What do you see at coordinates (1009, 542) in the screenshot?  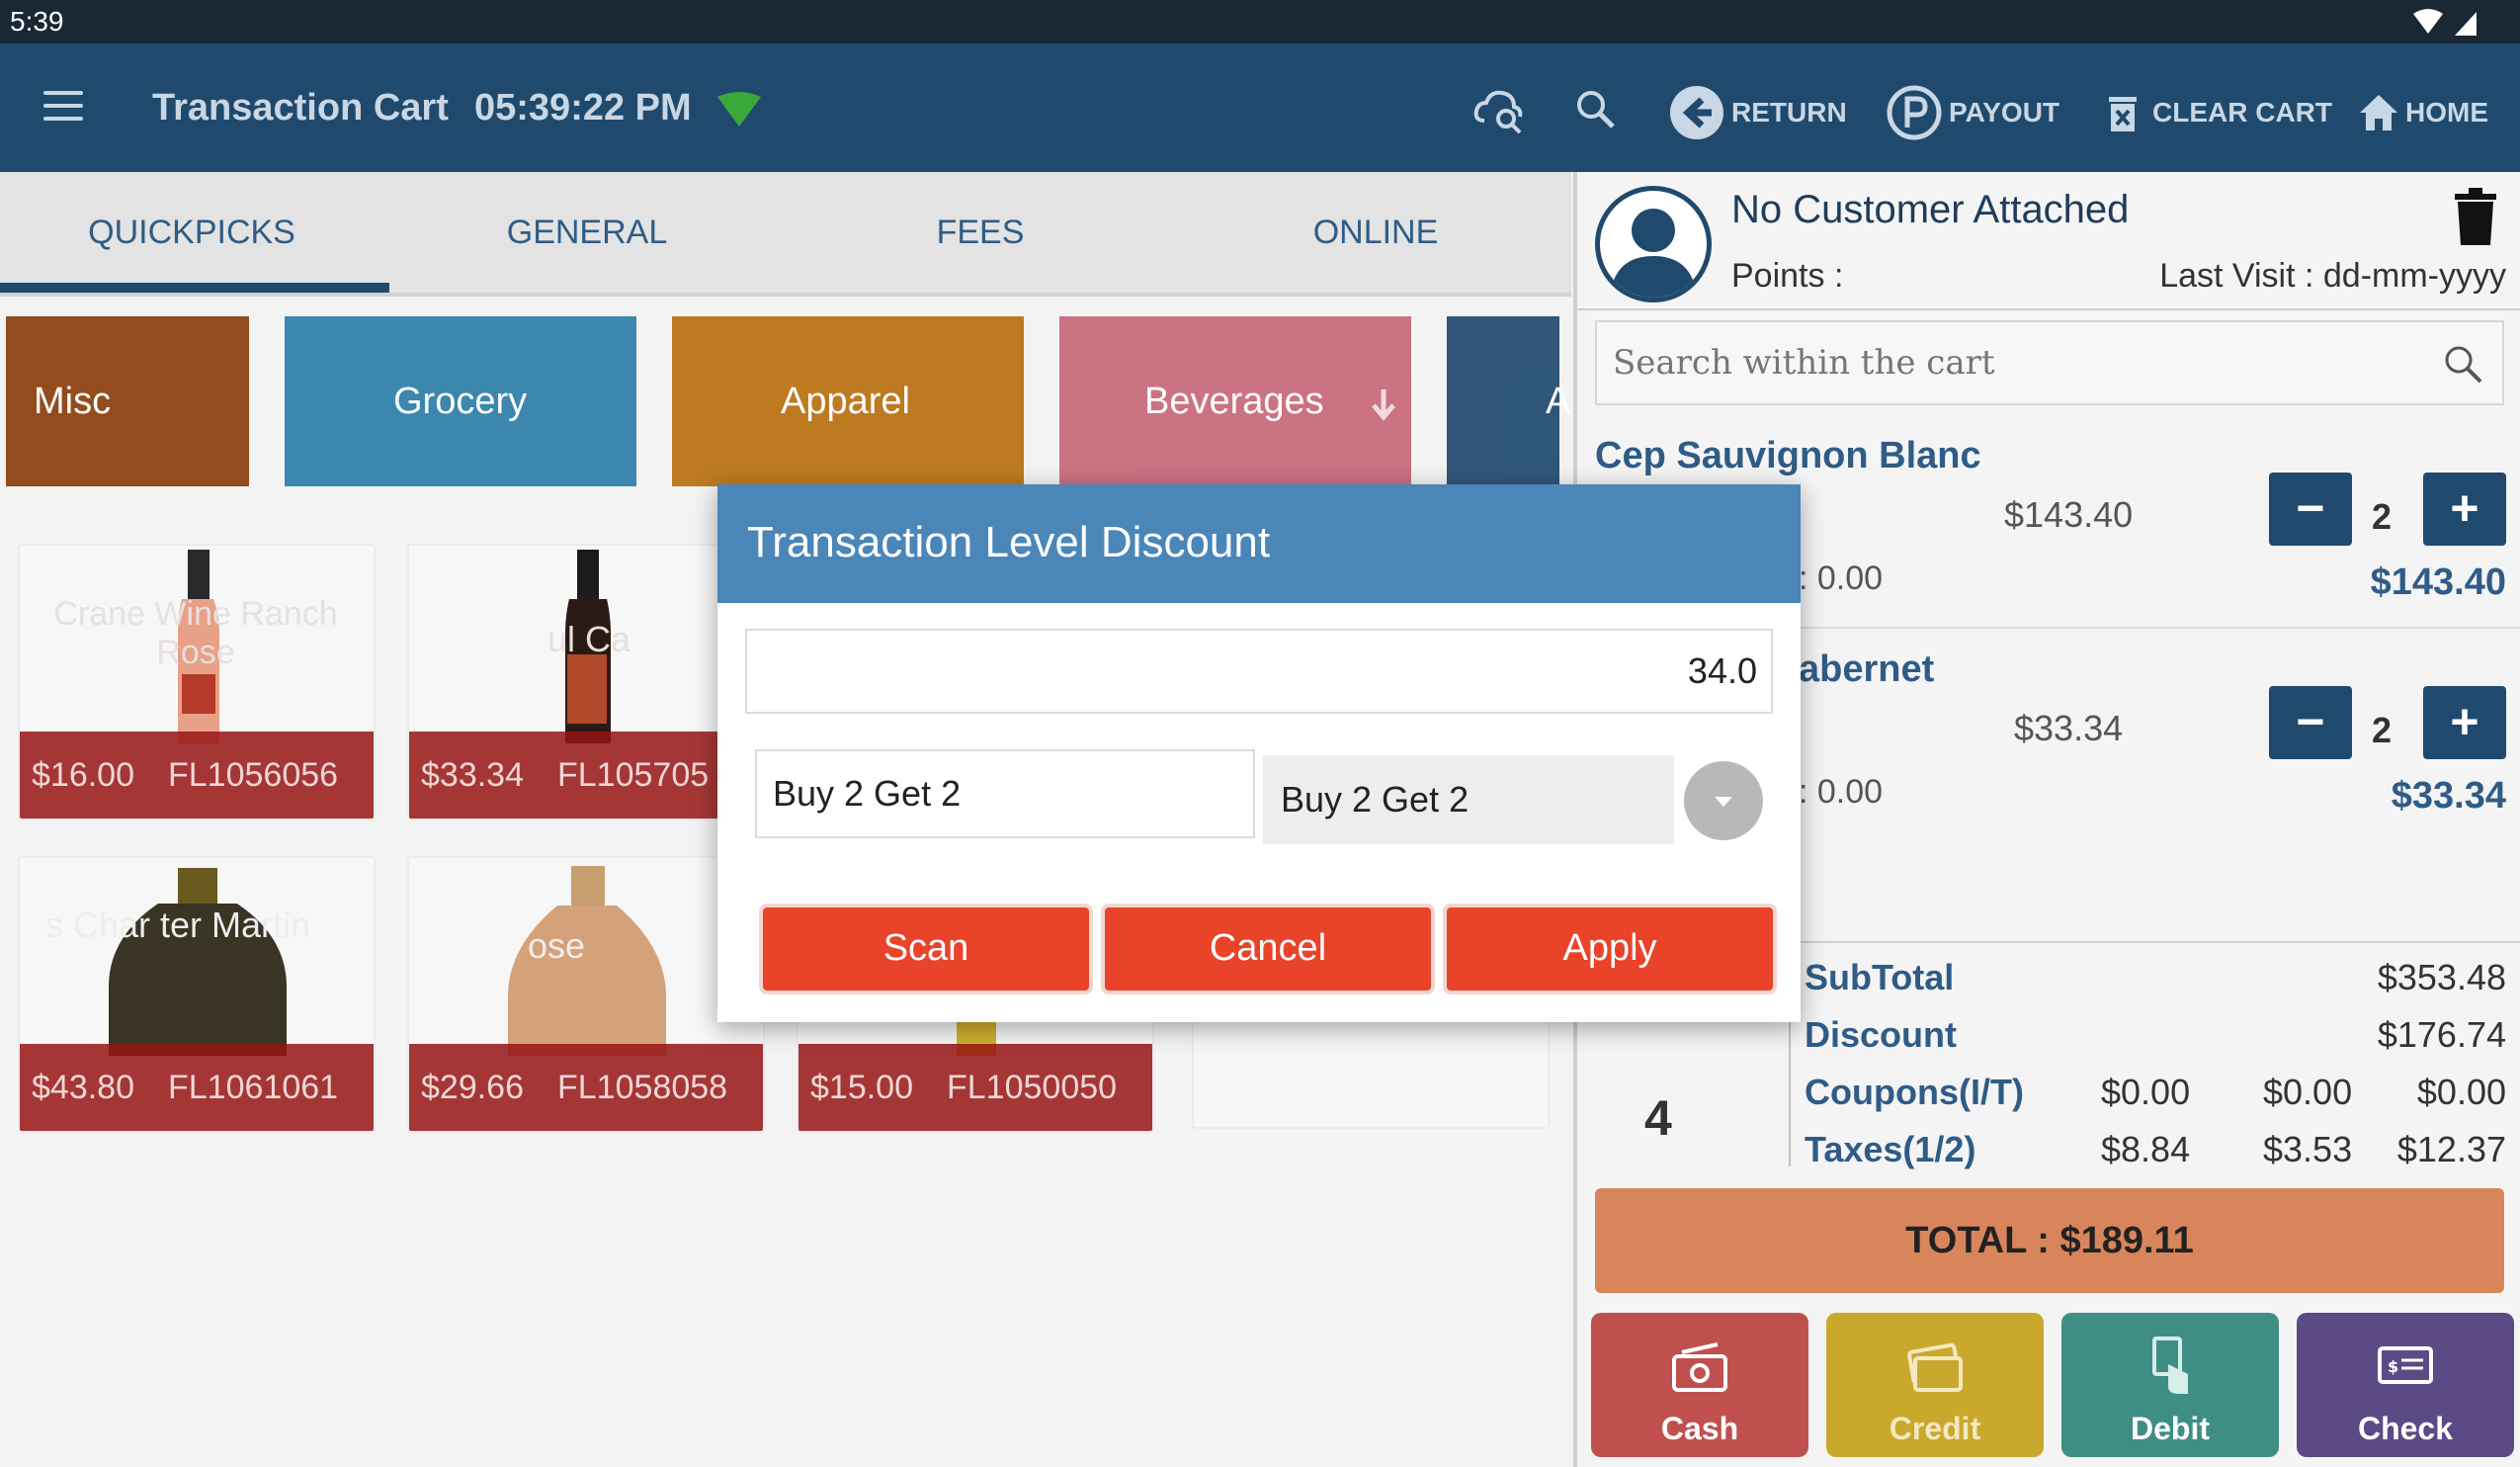 I see `dialog-title: Transaction Level Discount` at bounding box center [1009, 542].